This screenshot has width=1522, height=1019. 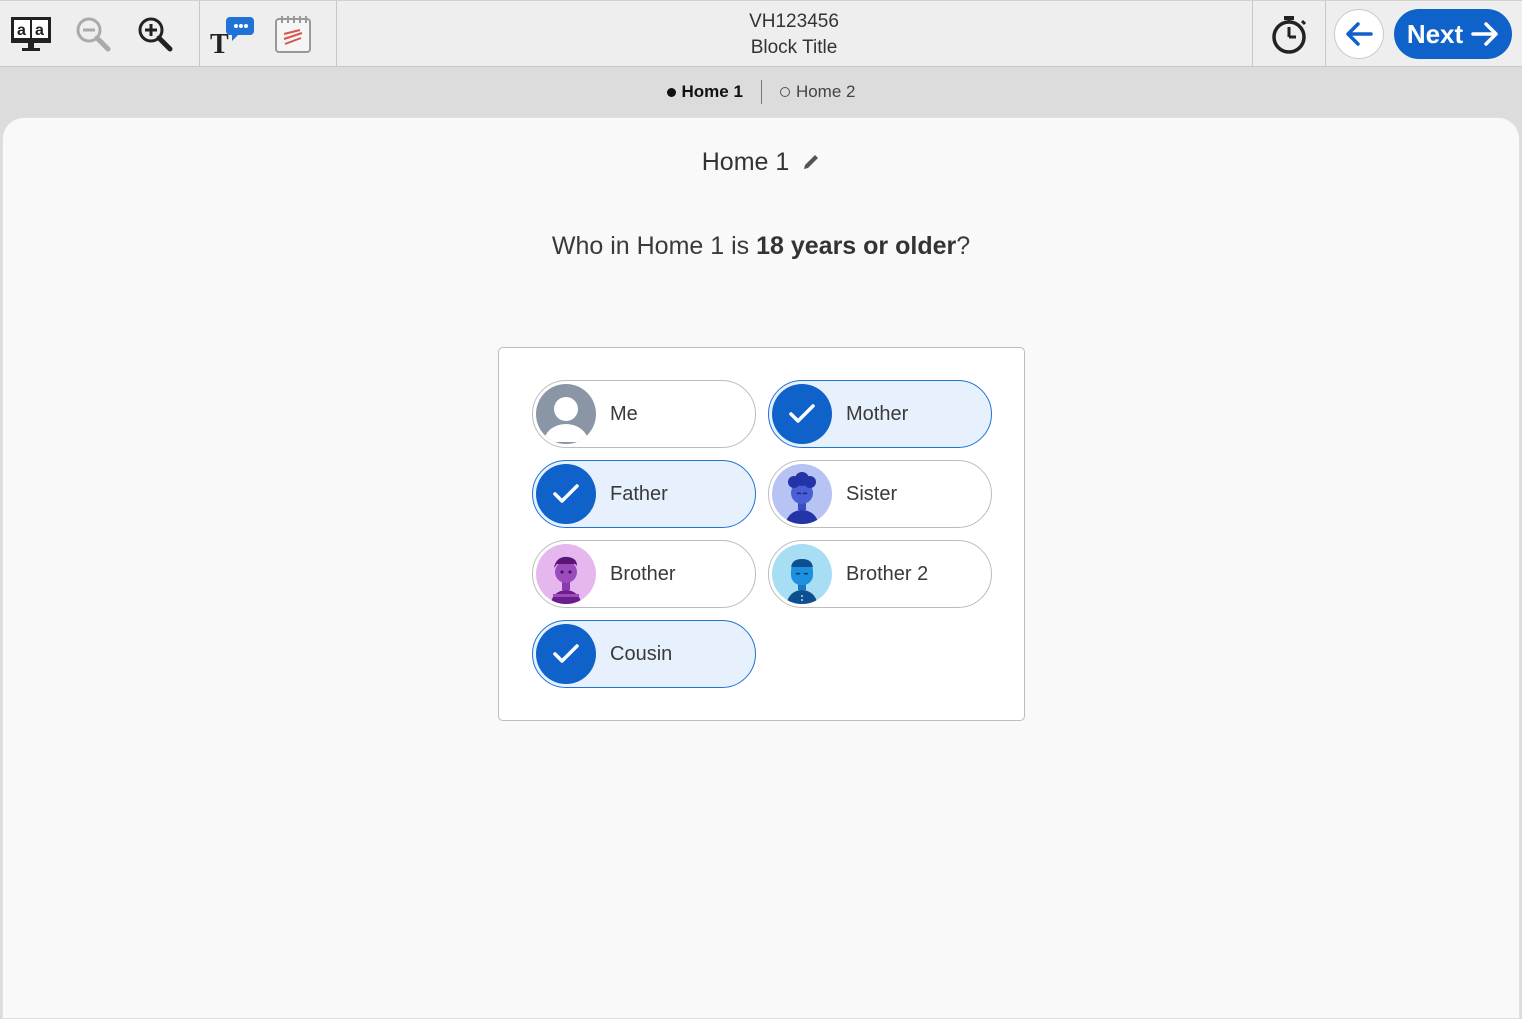 I want to click on zoom-in-icon, so click(x=155, y=34).